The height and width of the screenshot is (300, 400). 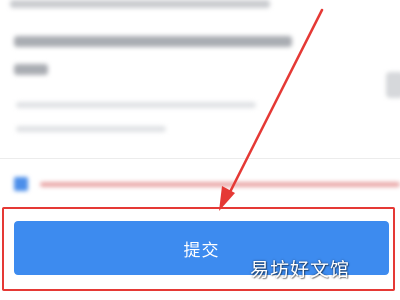 I want to click on blurred-side-element, so click(x=393, y=85).